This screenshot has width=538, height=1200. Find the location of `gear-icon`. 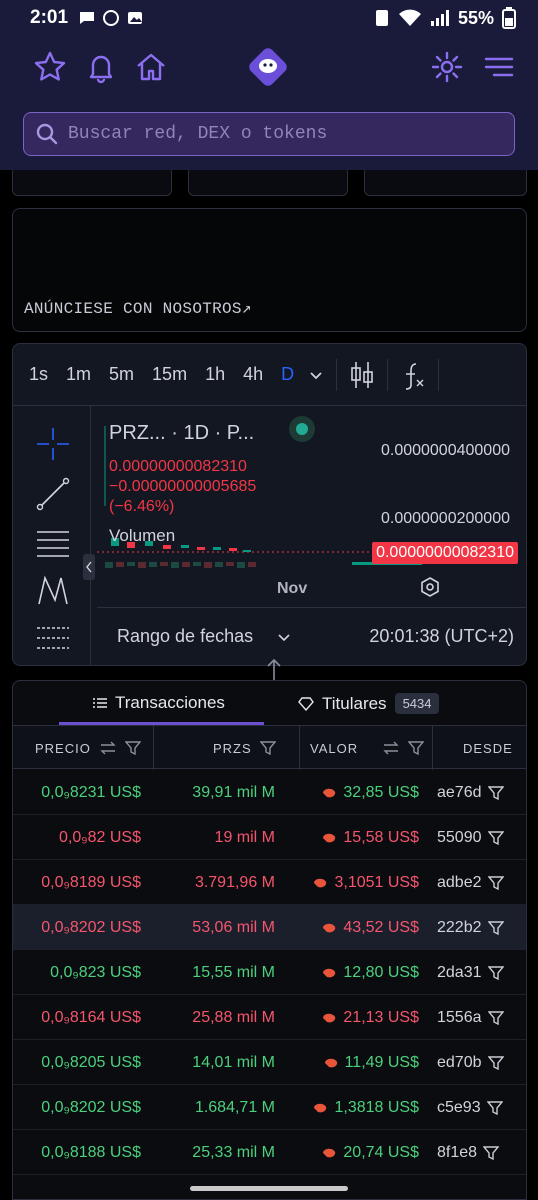

gear-icon is located at coordinates (447, 67).